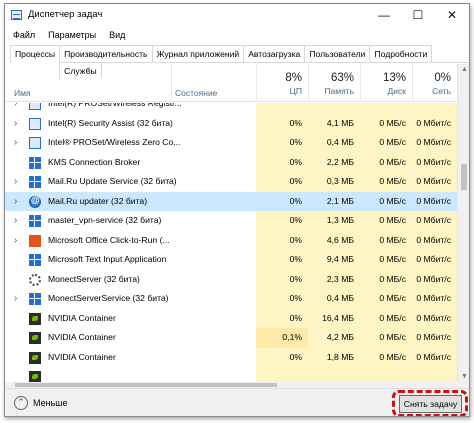 The height and width of the screenshot is (423, 474). I want to click on task-manager-icon, so click(16, 15).